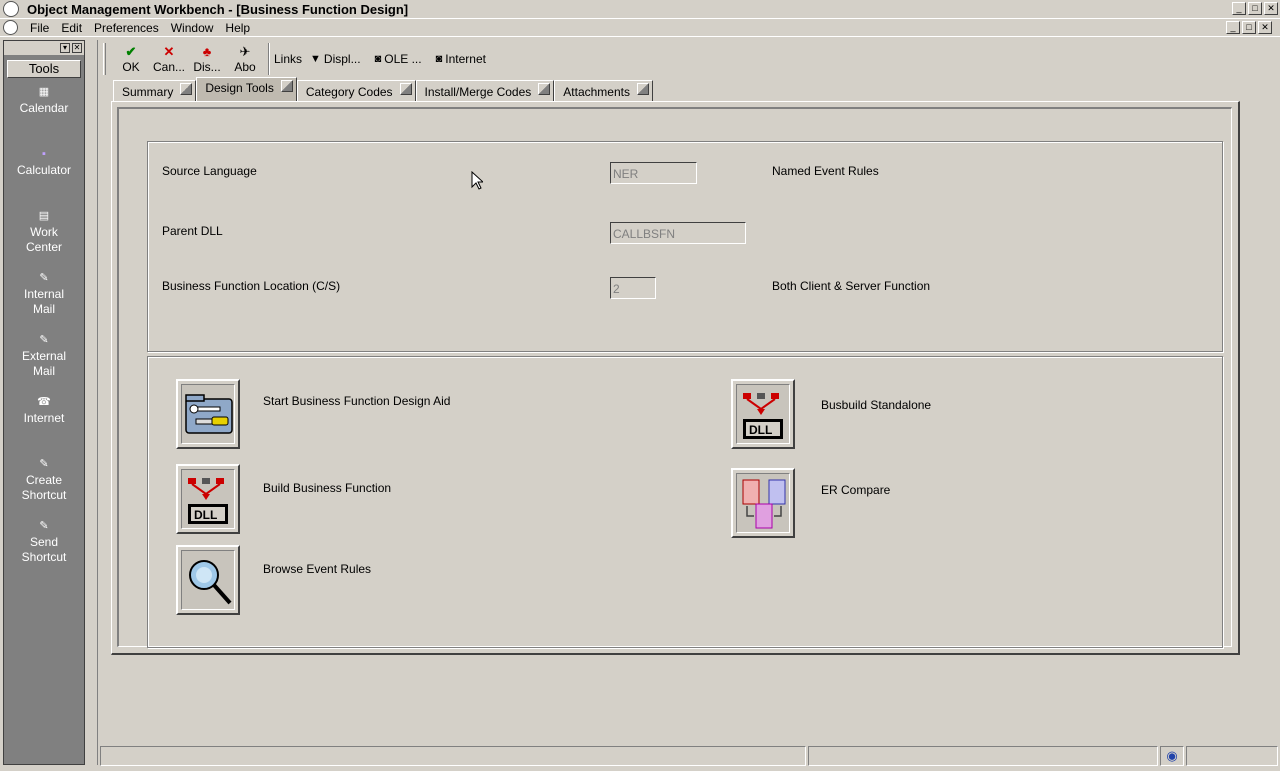 The image size is (1280, 771). I want to click on internet-icon: ◙, so click(439, 59).